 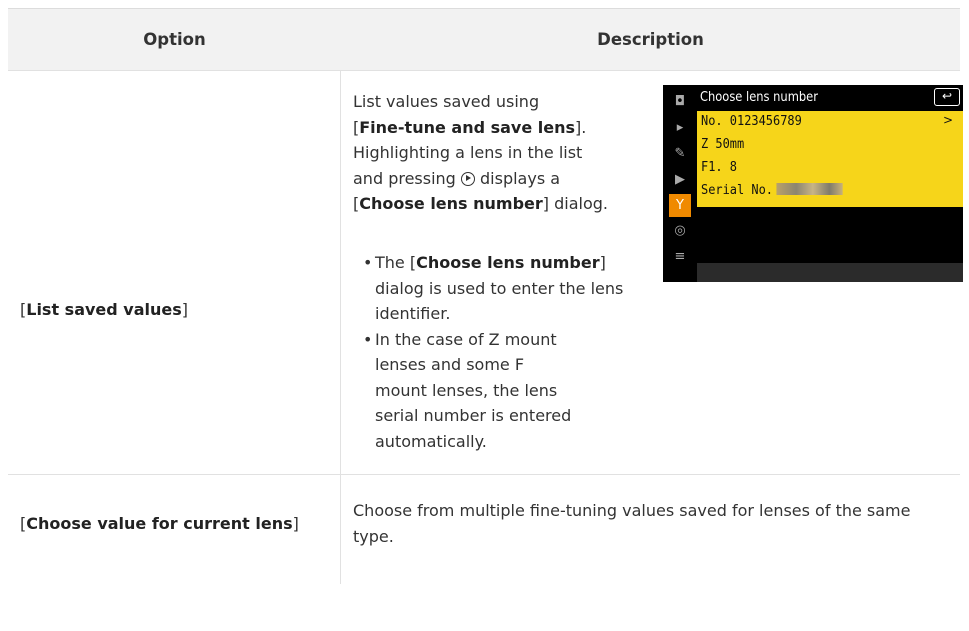 What do you see at coordinates (680, 127) in the screenshot?
I see `movie-icon: ▸` at bounding box center [680, 127].